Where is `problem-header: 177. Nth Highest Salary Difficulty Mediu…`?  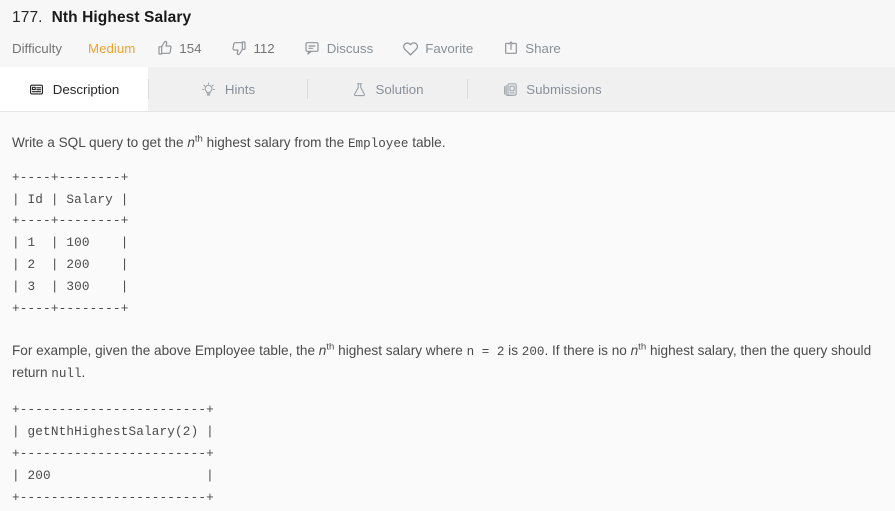 problem-header: 177. Nth Highest Salary Difficulty Mediu… is located at coordinates (447, 33).